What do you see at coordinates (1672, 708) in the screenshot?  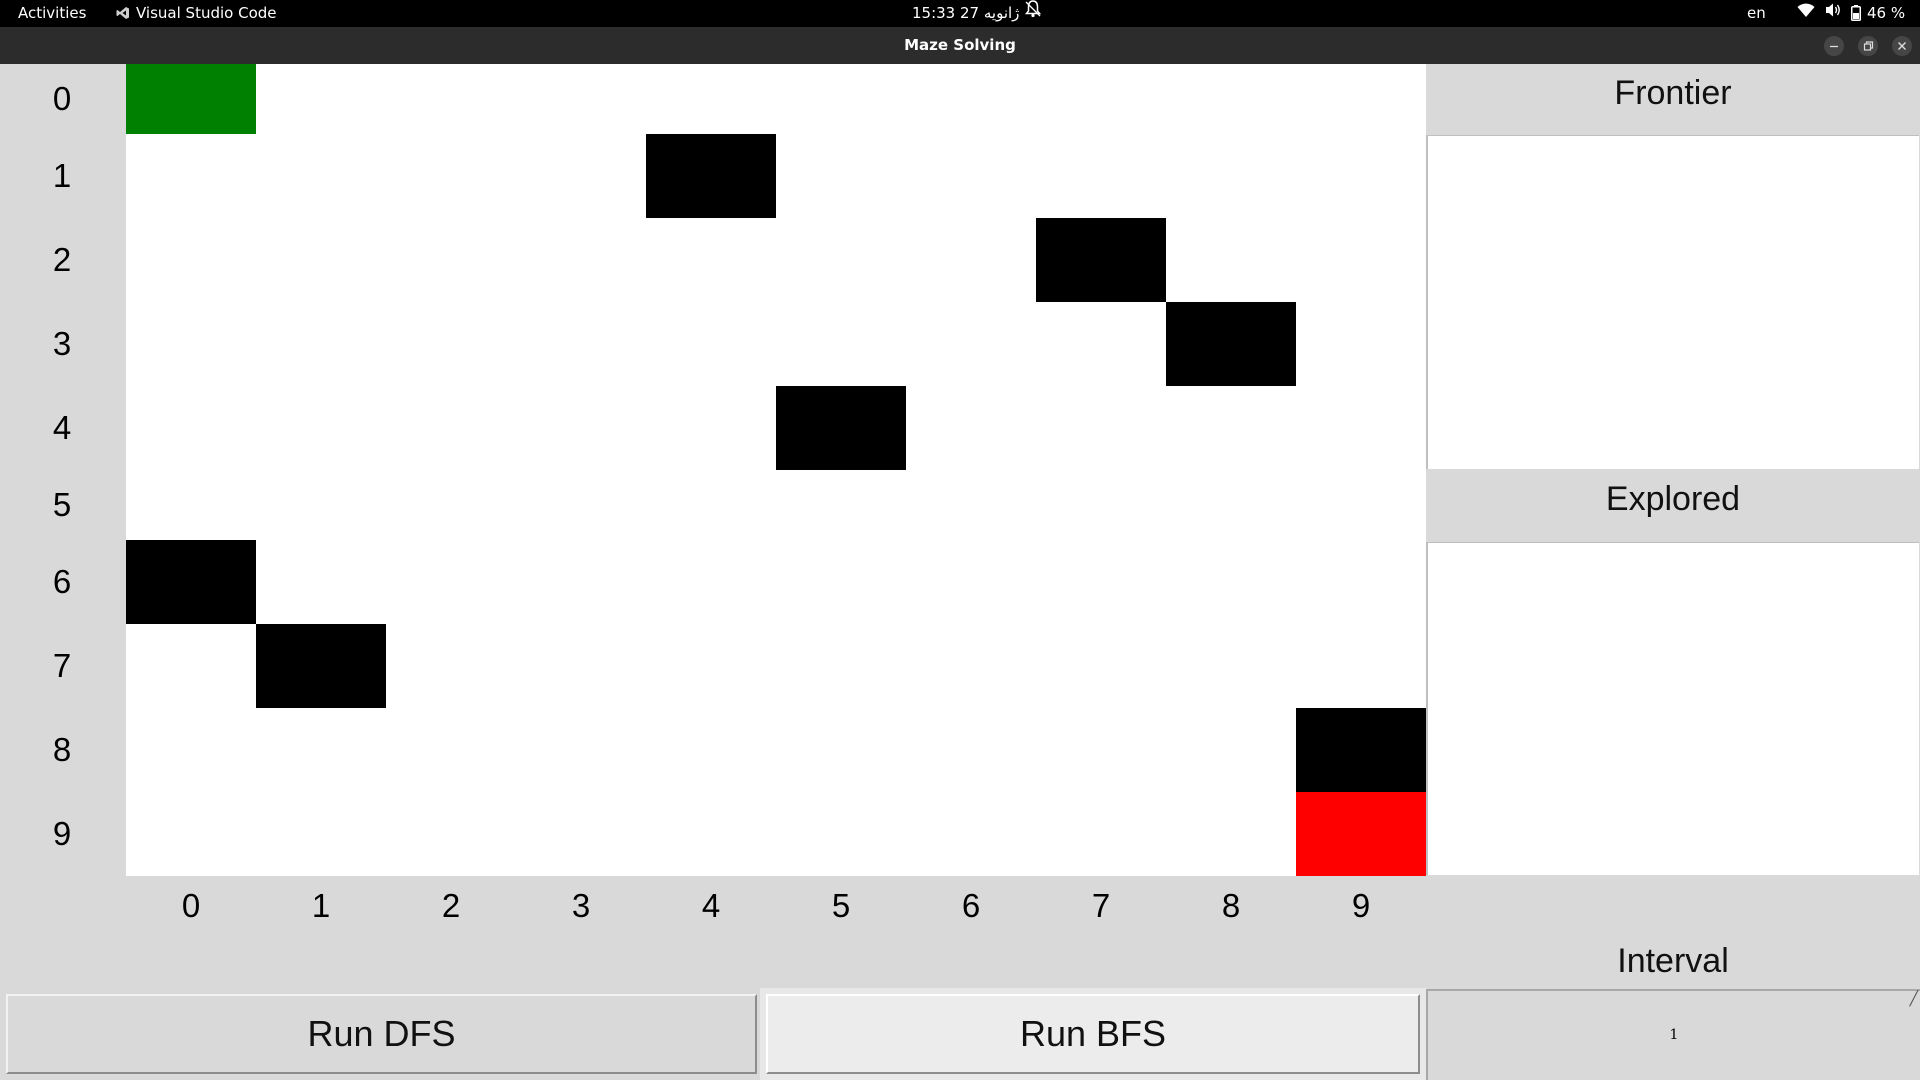 I see `explored-list` at bounding box center [1672, 708].